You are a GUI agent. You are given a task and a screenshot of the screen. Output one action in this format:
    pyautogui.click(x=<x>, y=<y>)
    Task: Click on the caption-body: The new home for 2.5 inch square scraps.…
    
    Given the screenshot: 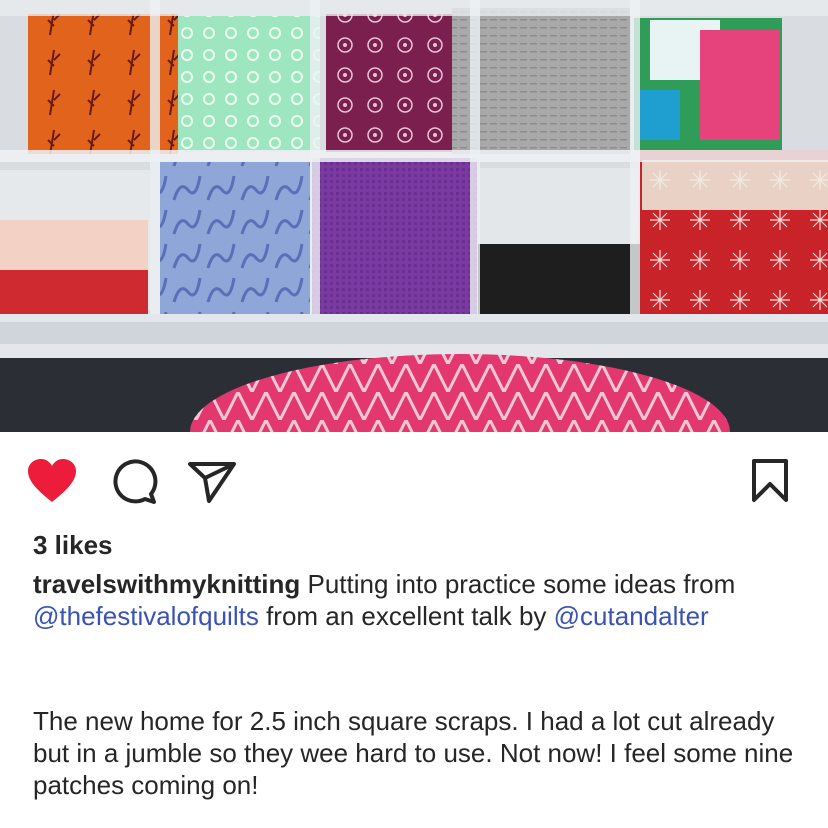 What is the action you would take?
    pyautogui.click(x=413, y=753)
    